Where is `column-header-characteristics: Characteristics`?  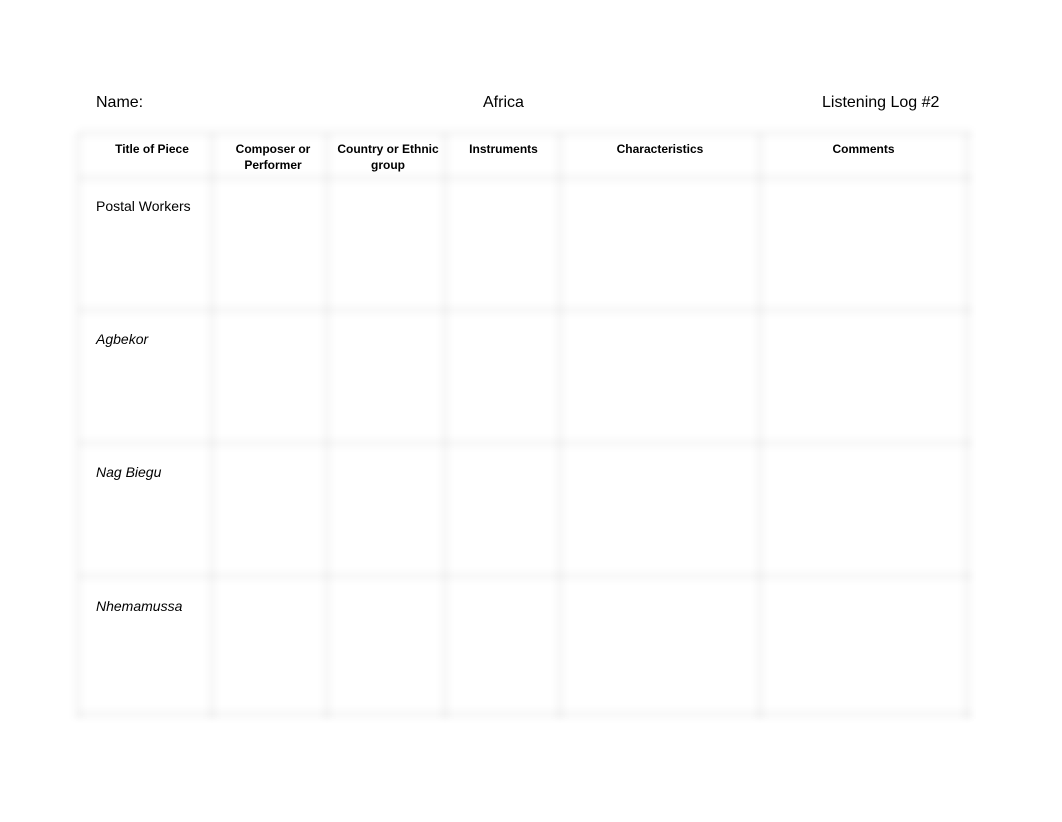
column-header-characteristics: Characteristics is located at coordinates (660, 149).